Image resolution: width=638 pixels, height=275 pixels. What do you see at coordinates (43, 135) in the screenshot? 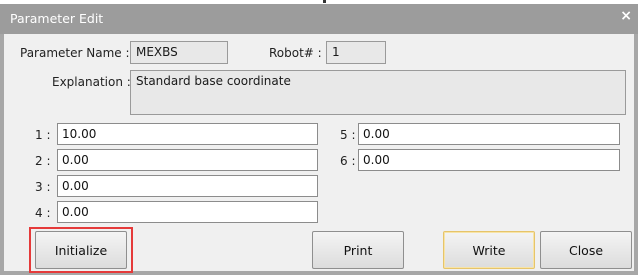
I see `field-1-label: 1 :` at bounding box center [43, 135].